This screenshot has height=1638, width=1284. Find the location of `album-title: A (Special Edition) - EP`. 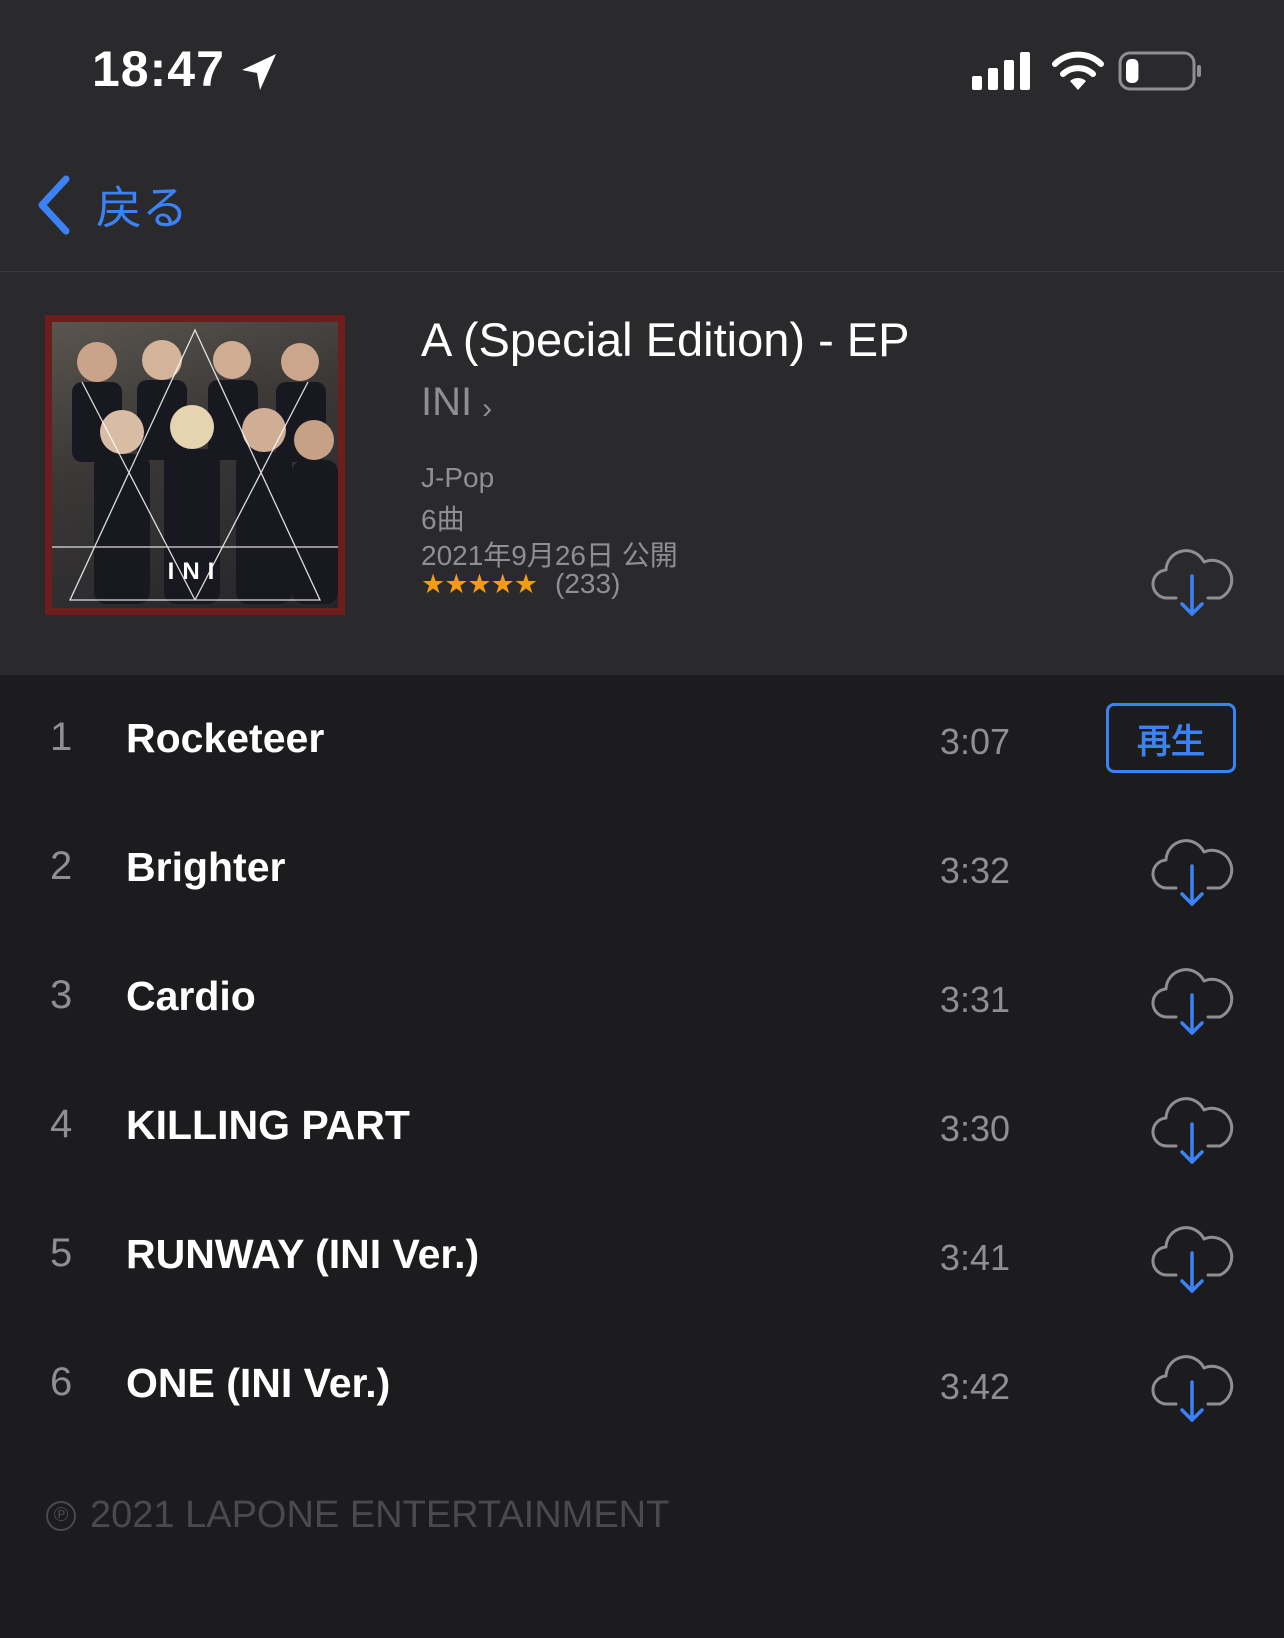

album-title: A (Special Edition) - EP is located at coordinates (665, 339).